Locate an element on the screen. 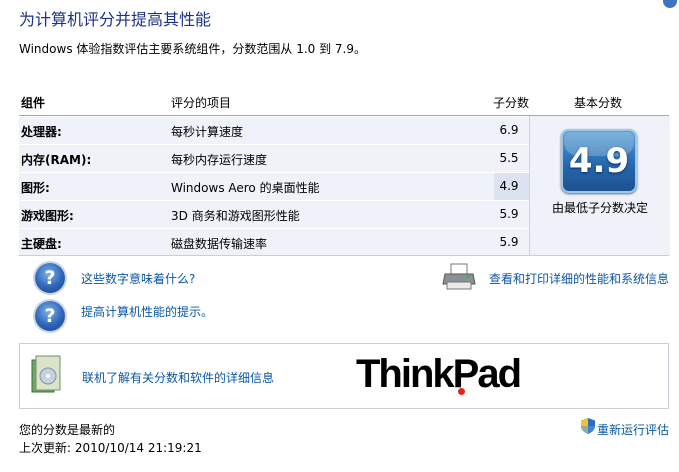 The height and width of the screenshot is (472, 679). component-label: 主硬盘: is located at coordinates (41, 244).